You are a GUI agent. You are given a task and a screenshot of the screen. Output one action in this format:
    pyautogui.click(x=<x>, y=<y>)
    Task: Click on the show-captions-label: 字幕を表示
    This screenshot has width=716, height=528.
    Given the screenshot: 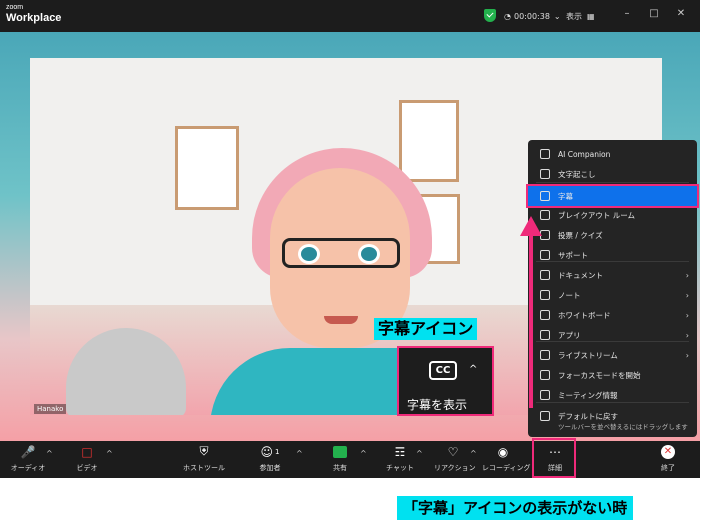 What is the action you would take?
    pyautogui.click(x=437, y=405)
    